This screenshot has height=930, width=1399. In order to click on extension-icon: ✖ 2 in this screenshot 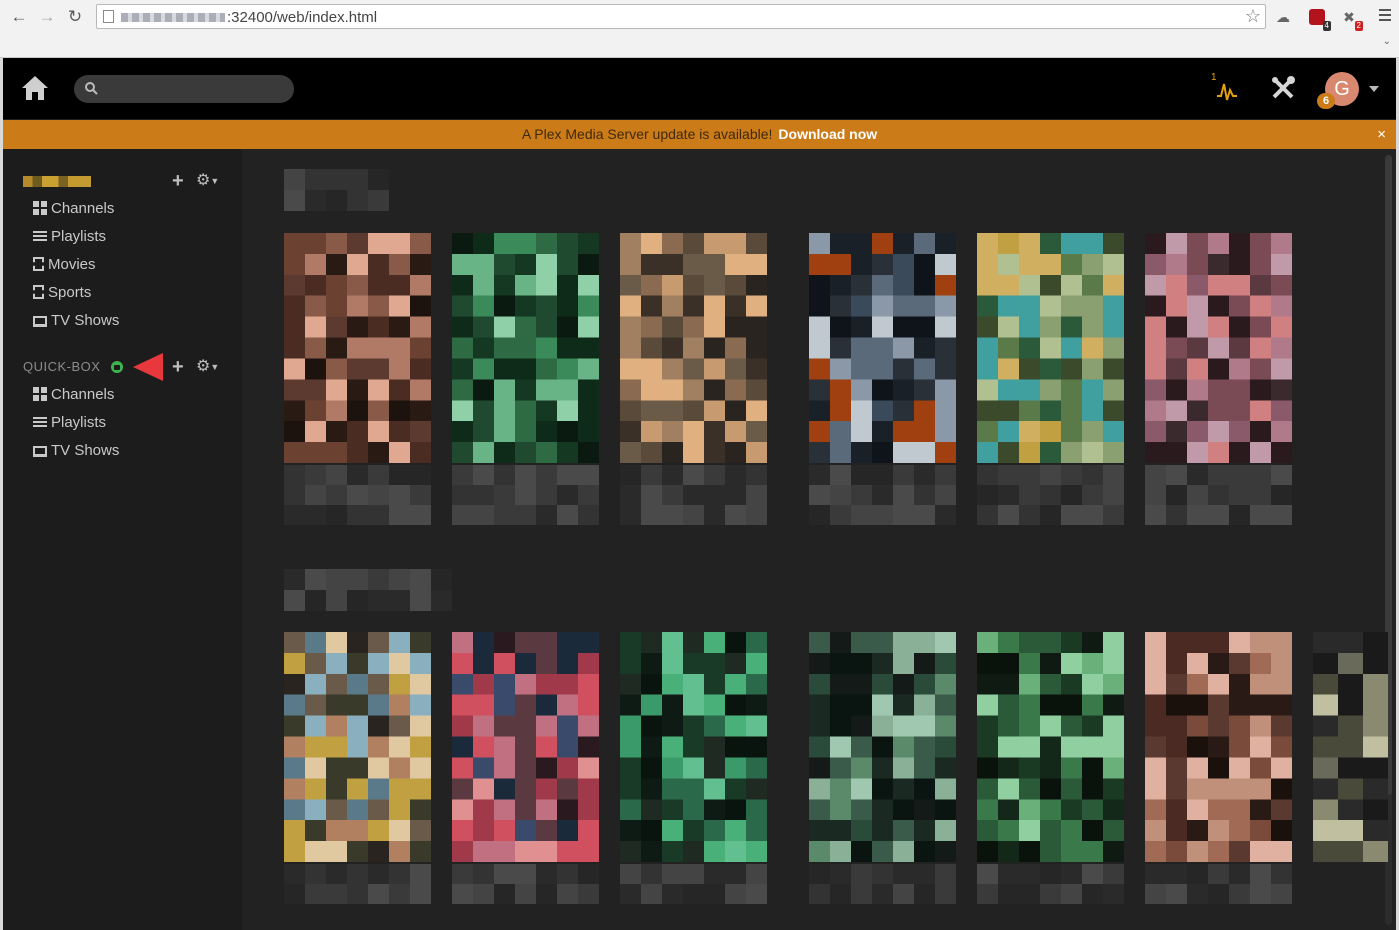, I will do `click(1351, 19)`.